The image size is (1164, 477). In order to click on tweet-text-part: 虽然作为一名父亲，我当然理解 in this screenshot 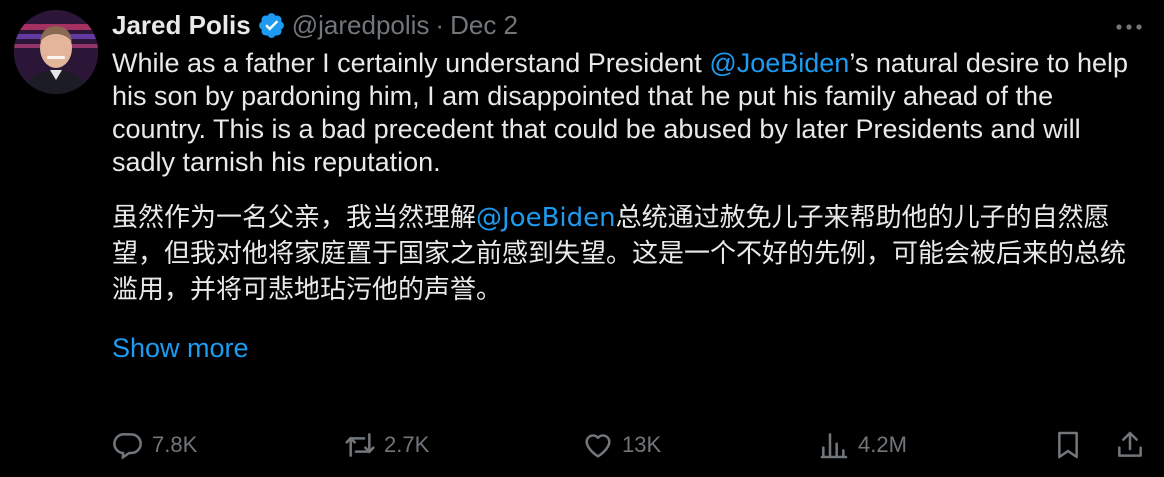, I will do `click(294, 218)`.